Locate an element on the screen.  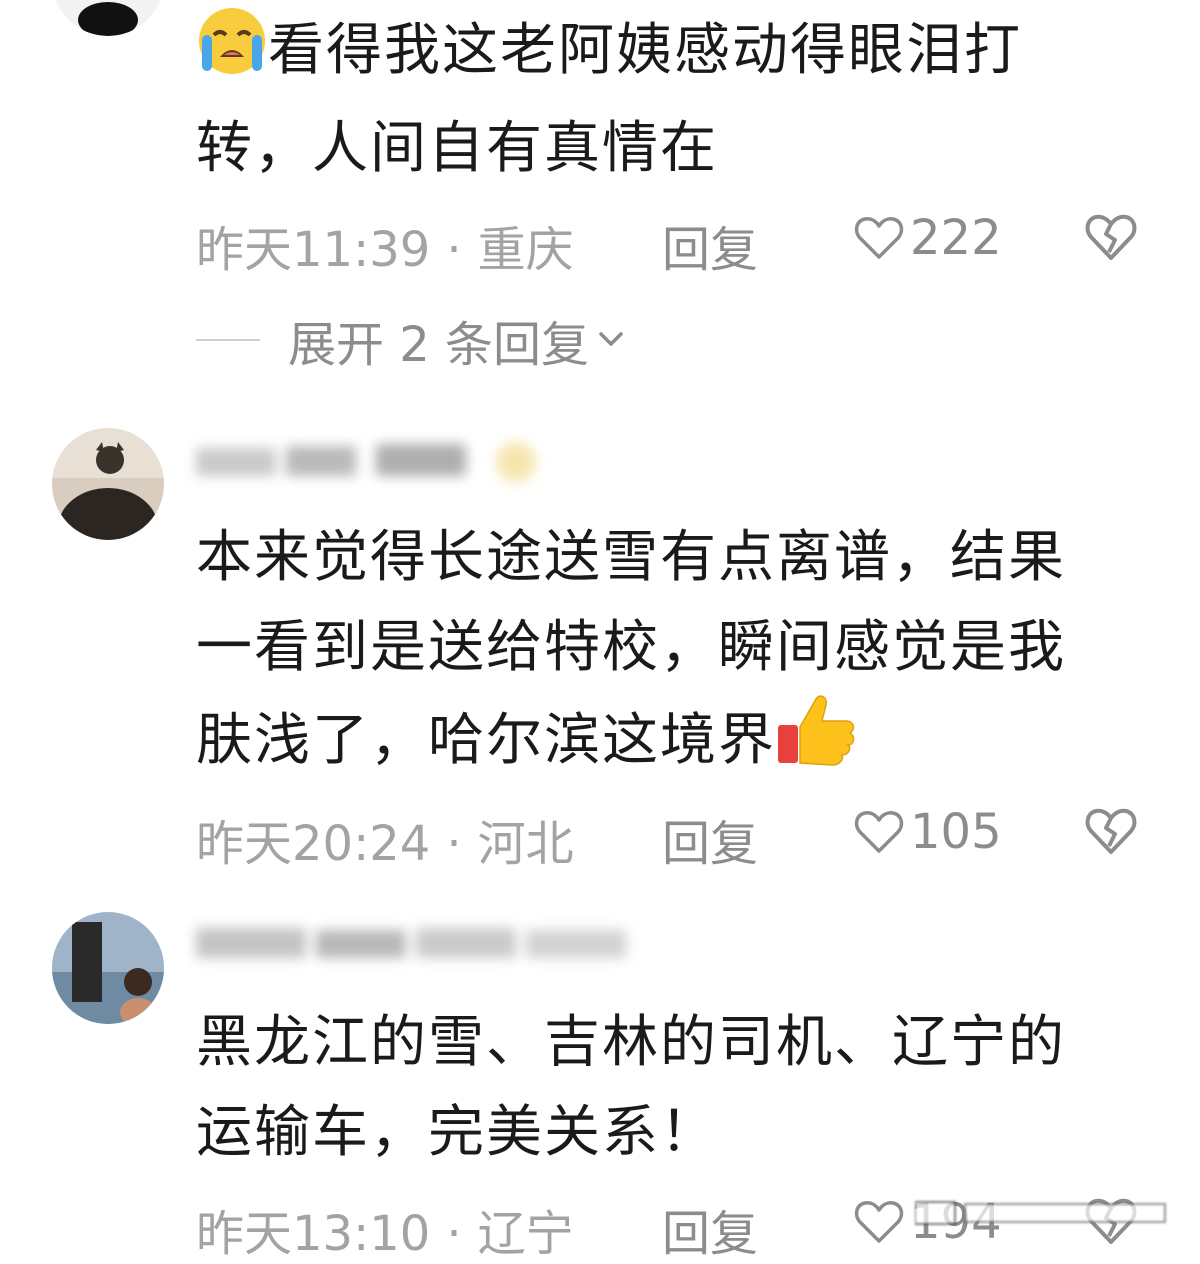
location: 辽宁 is located at coordinates (525, 1234).